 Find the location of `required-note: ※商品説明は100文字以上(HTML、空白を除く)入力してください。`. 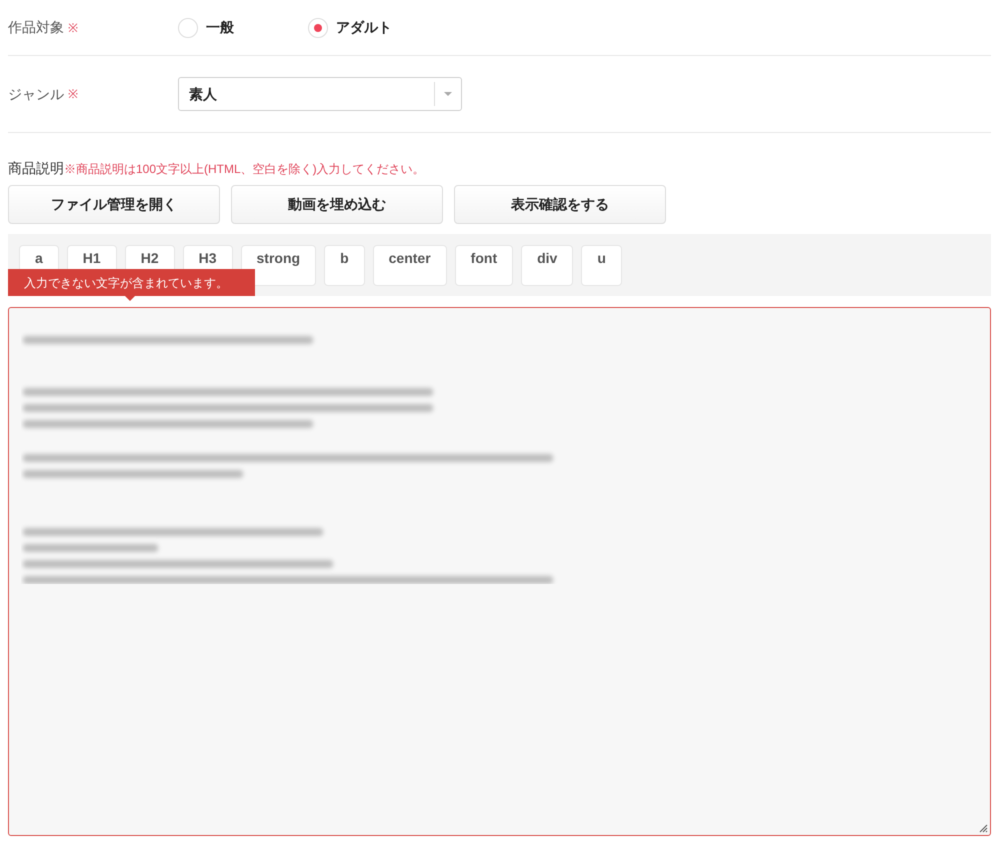

required-note: ※商品説明は100文字以上(HTML、空白を除く)入力してください。 is located at coordinates (244, 169).